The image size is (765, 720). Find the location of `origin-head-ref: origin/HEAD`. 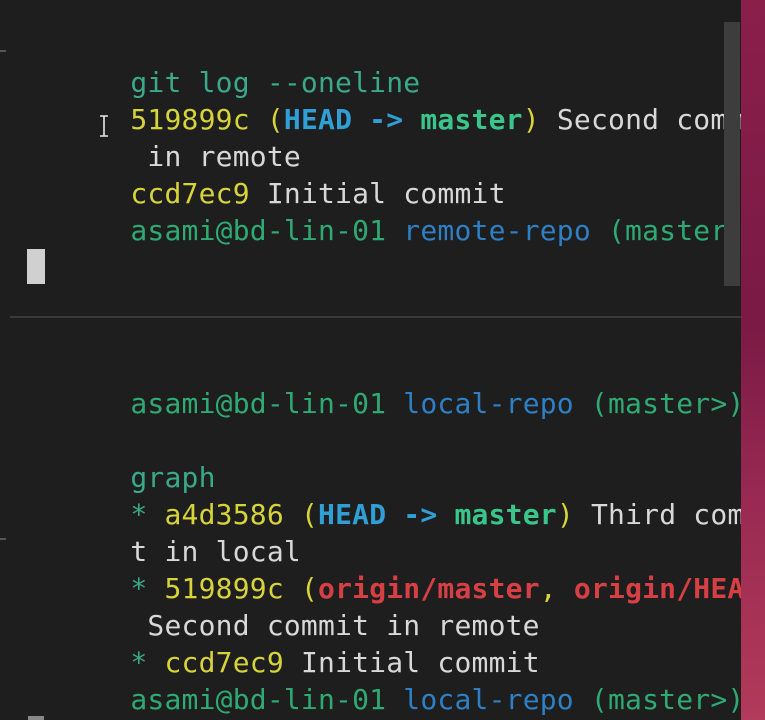

origin-head-ref: origin/HEAD is located at coordinates (657, 588).